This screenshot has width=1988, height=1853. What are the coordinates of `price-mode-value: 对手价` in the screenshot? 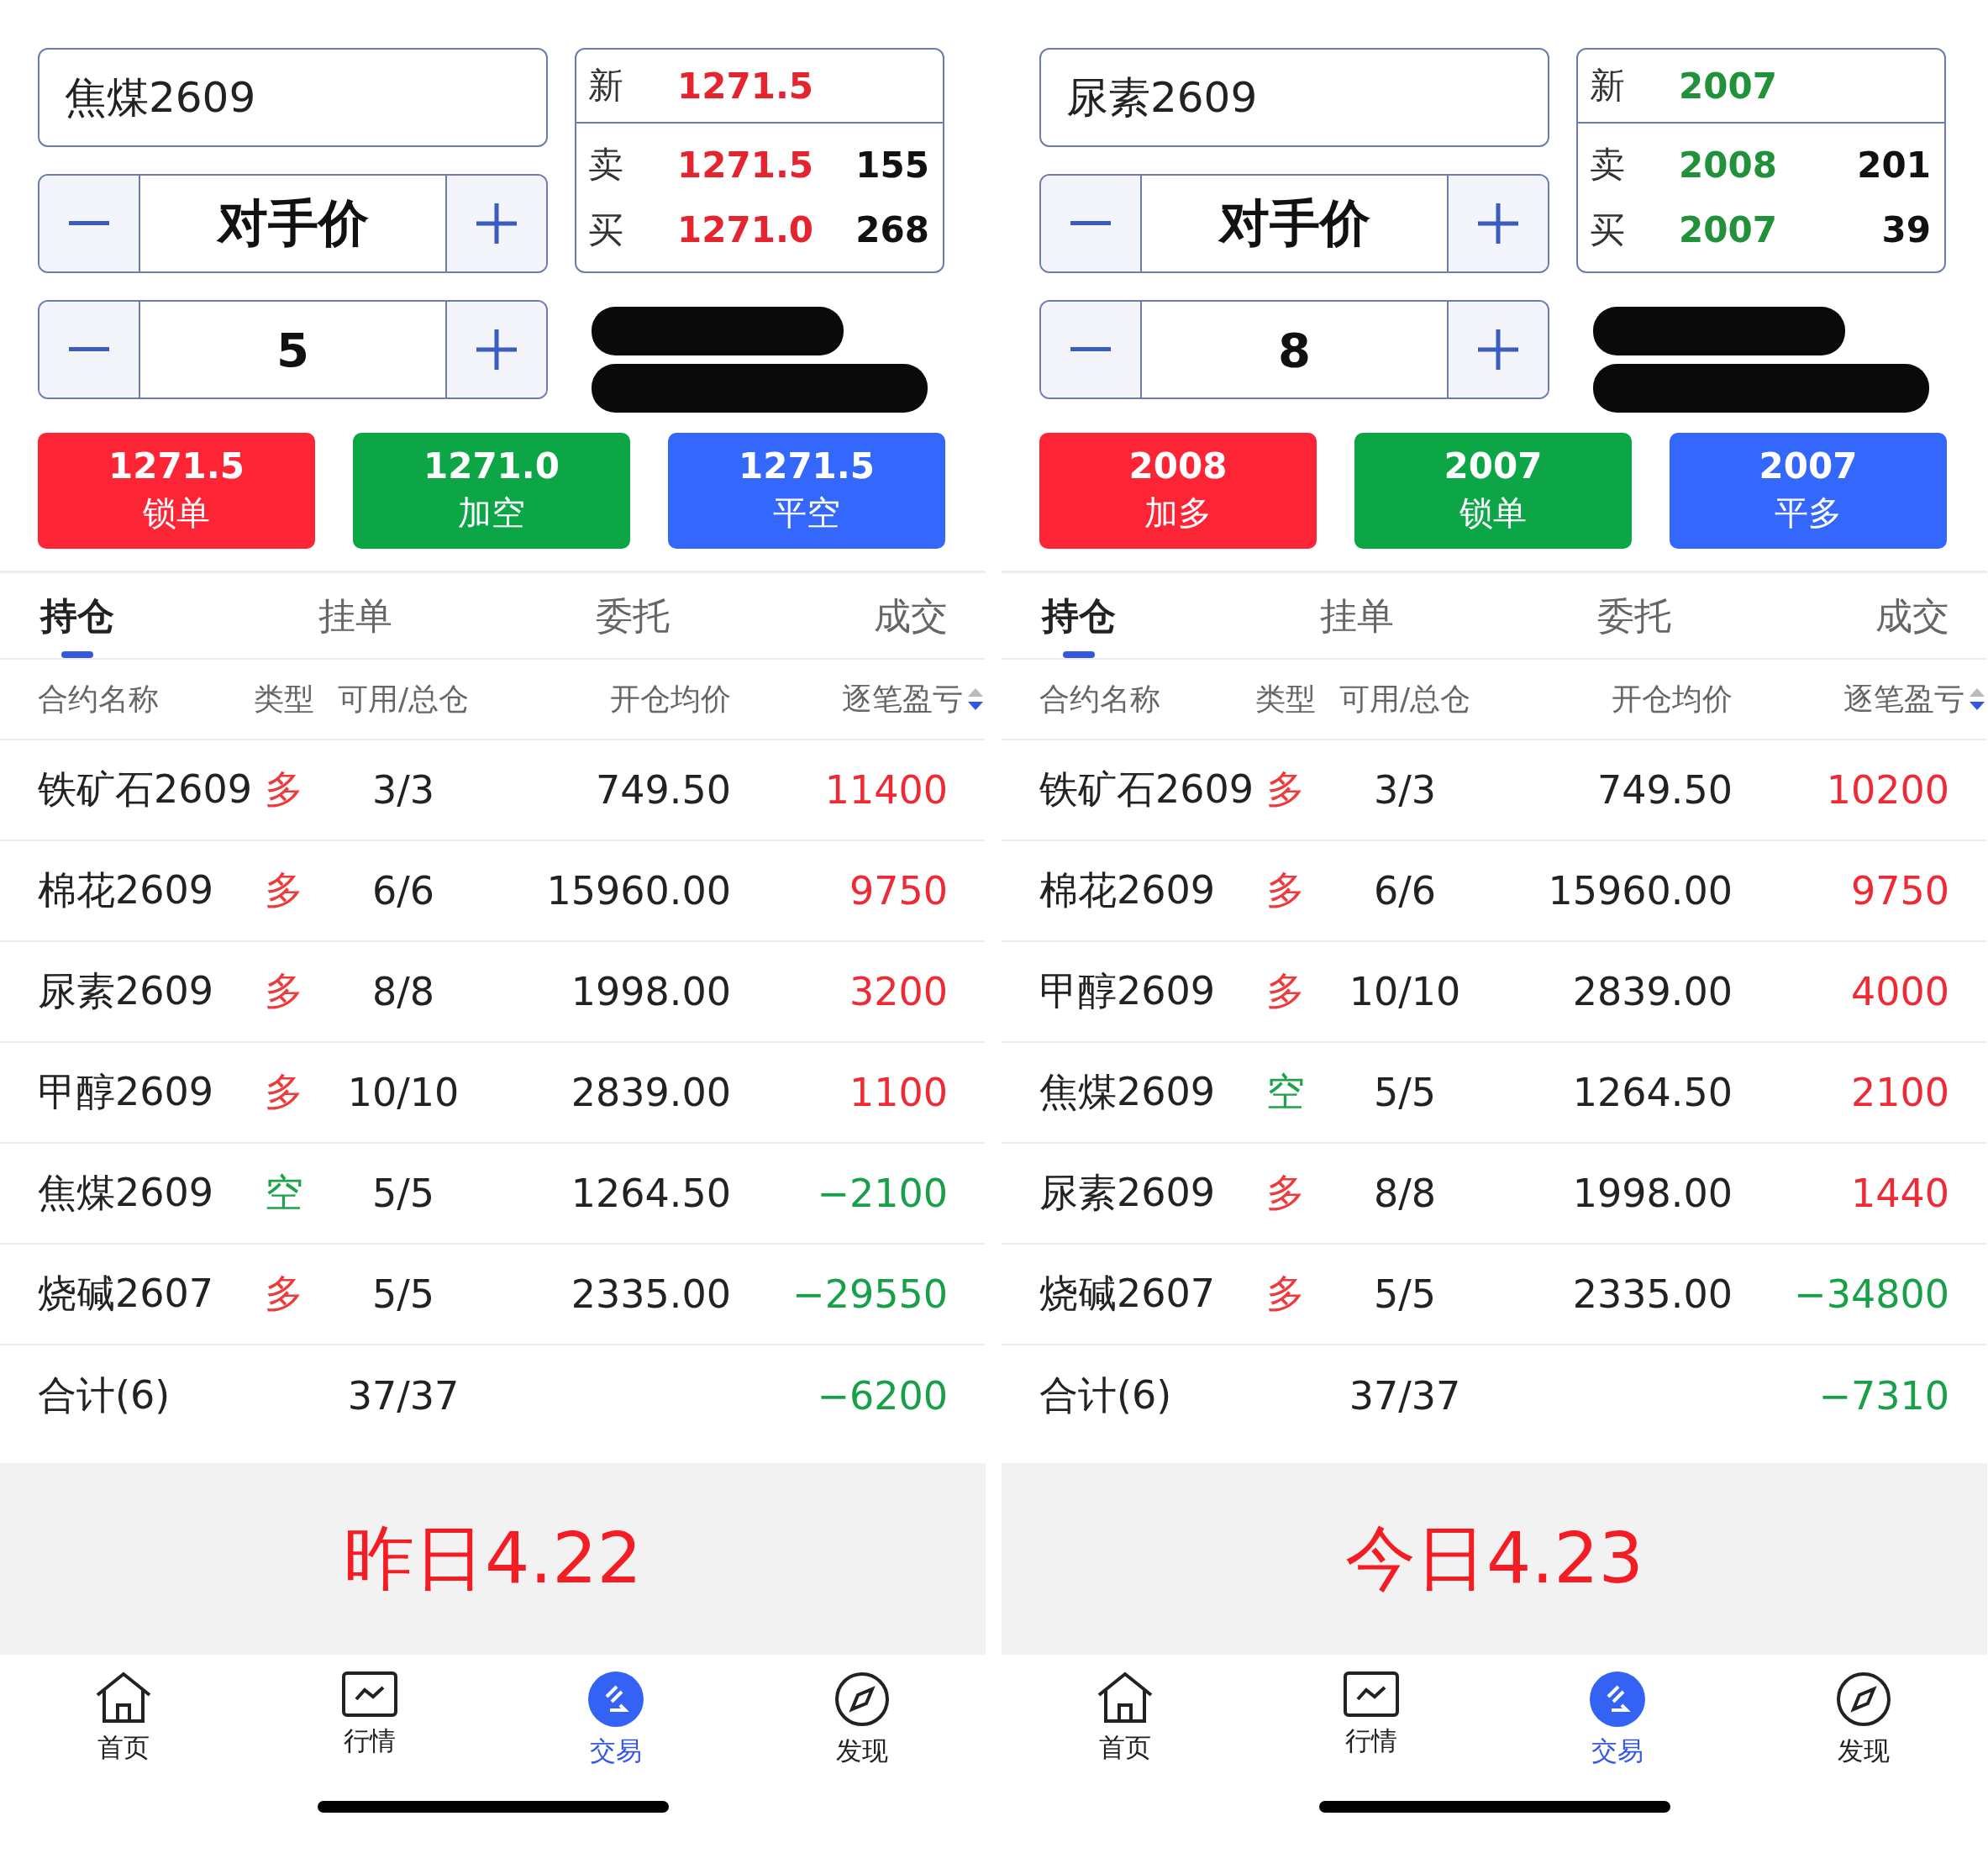 It's located at (293, 223).